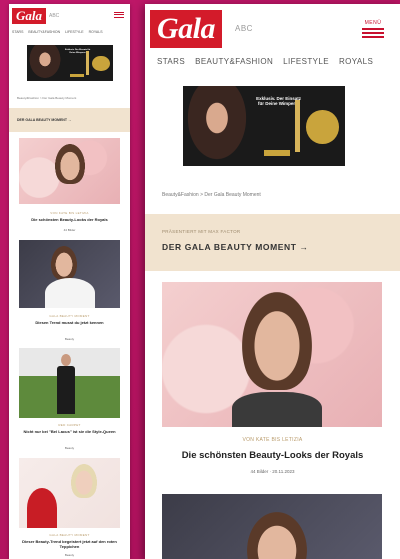 This screenshot has height=559, width=400. I want to click on white-dress-shape, so click(70, 293).